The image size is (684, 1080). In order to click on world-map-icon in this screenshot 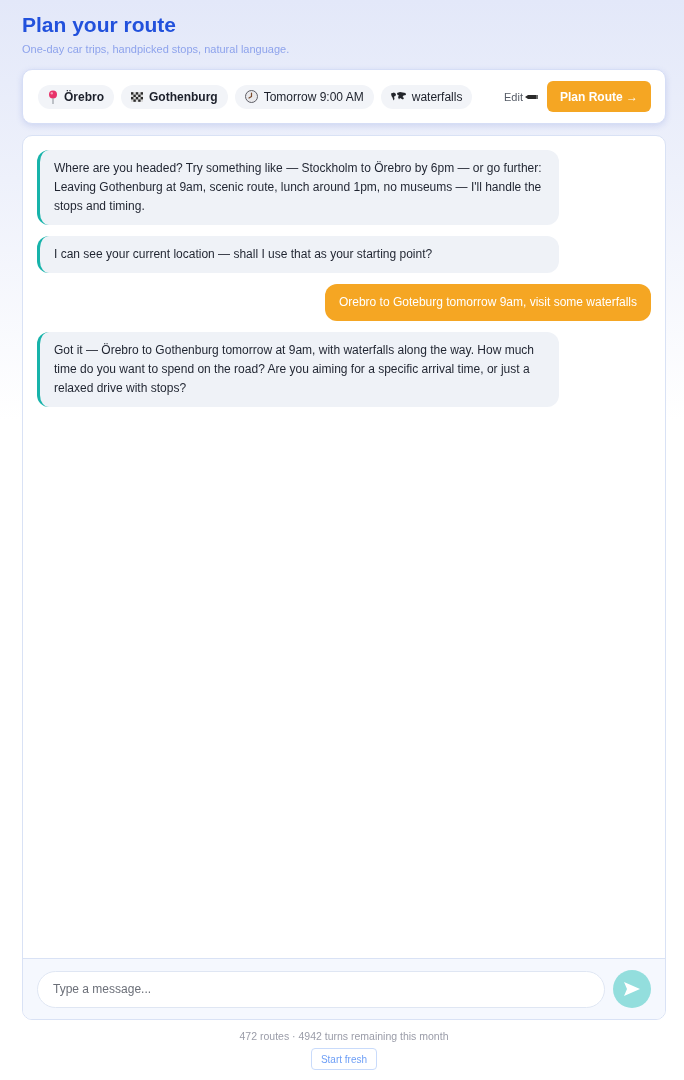, I will do `click(398, 96)`.